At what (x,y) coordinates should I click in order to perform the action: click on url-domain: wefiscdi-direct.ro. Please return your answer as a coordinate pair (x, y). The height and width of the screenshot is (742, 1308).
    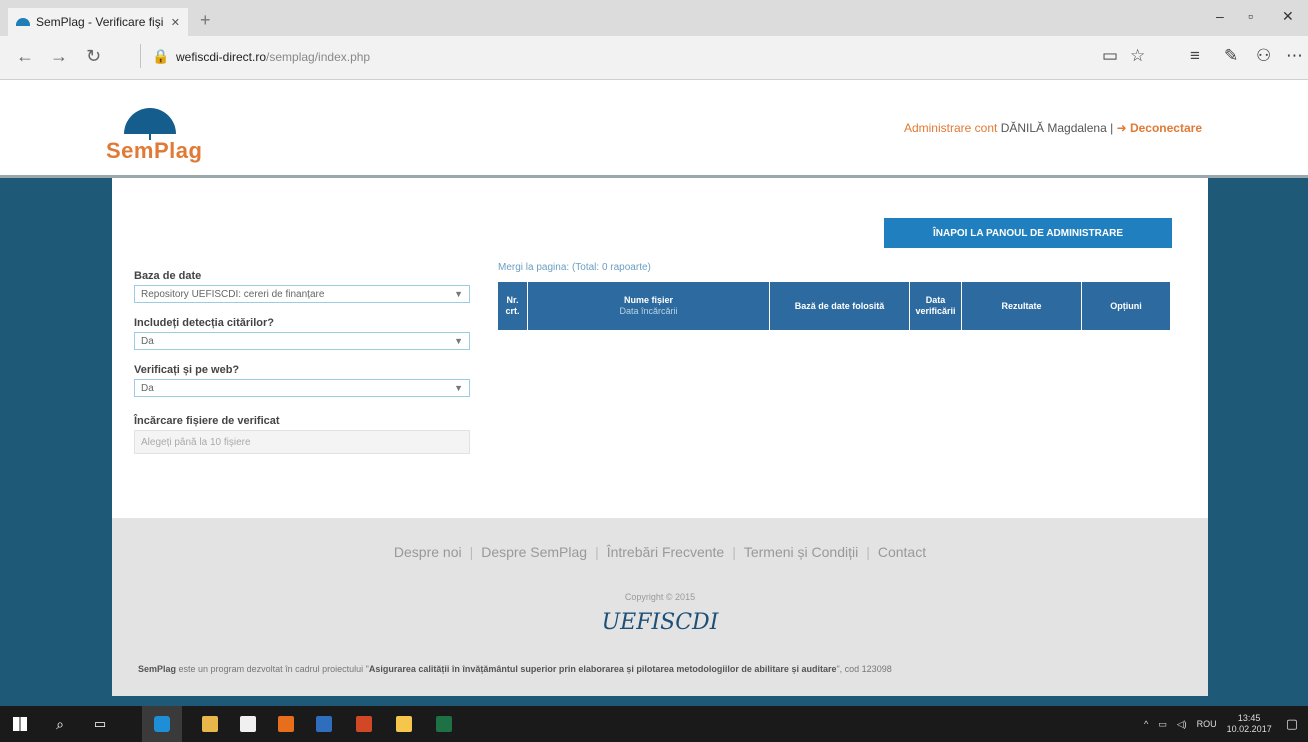
    Looking at the image, I should click on (221, 57).